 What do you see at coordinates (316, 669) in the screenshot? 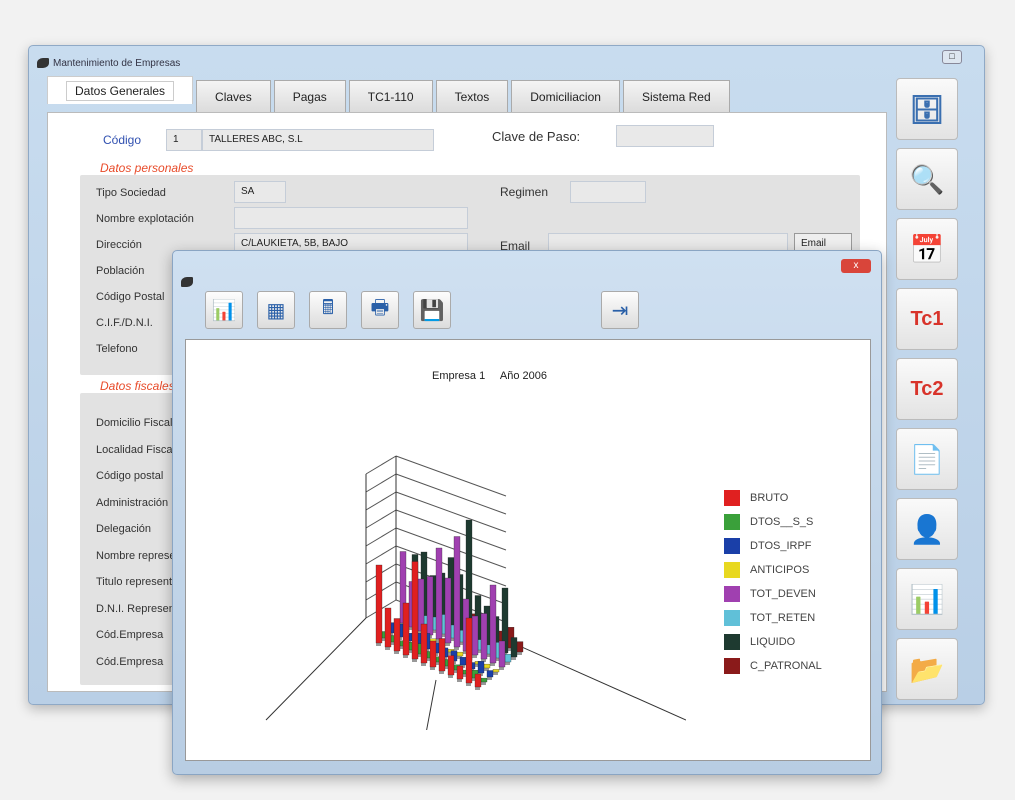
I see `axis` at bounding box center [316, 669].